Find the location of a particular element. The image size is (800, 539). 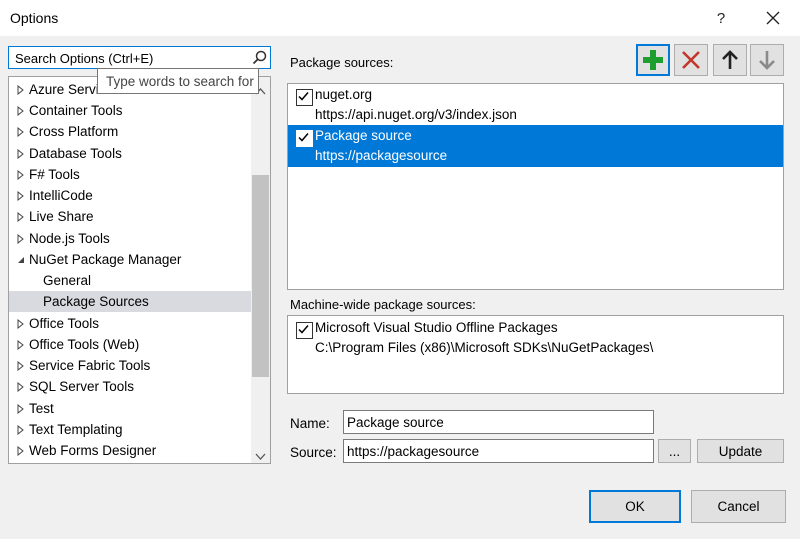

name-field: Package source is located at coordinates (498, 422).